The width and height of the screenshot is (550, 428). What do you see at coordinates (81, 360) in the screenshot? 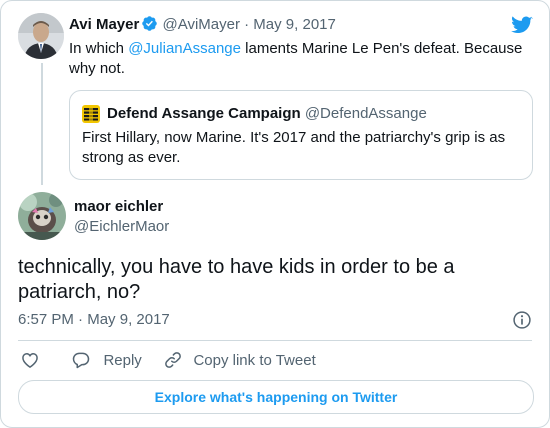
I see `reply-icon` at bounding box center [81, 360].